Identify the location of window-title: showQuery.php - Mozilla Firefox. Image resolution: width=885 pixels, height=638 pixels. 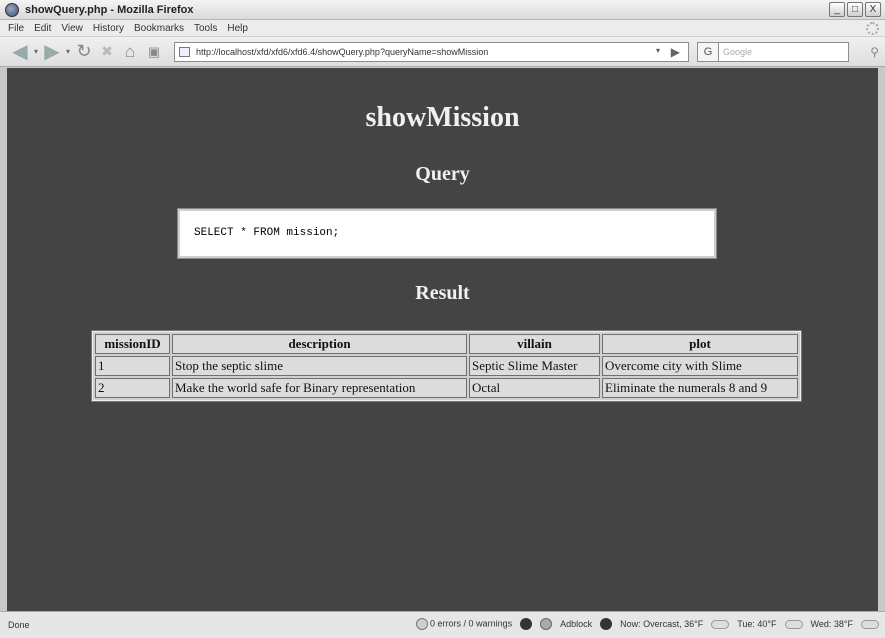
(109, 9).